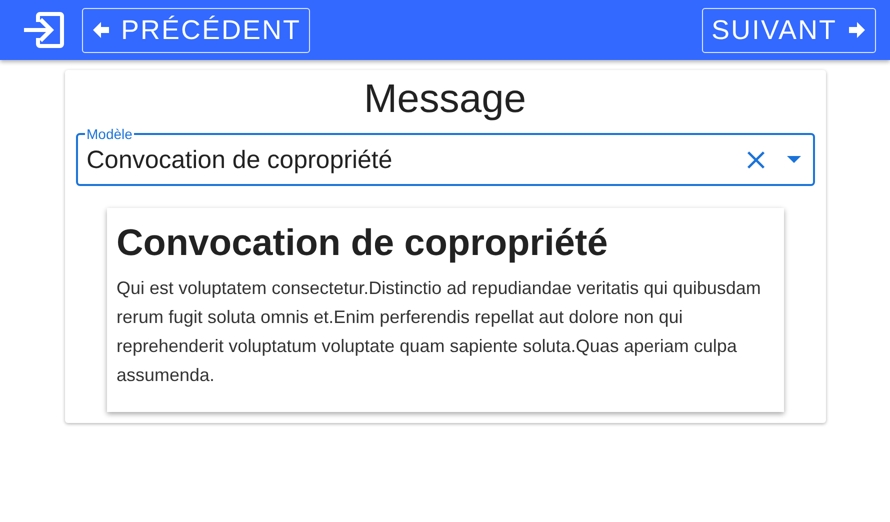  I want to click on previous-button: PRÉCÉDENT, so click(196, 30).